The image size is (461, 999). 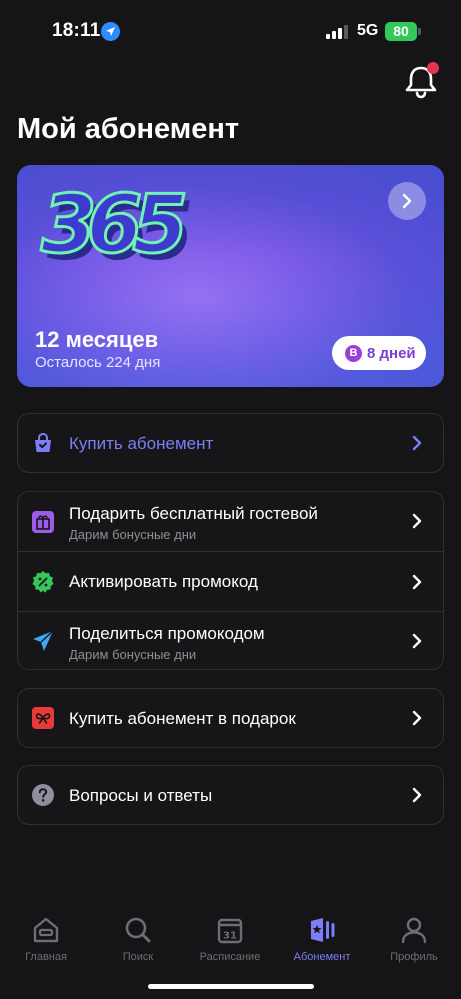 What do you see at coordinates (230, 957) in the screenshot?
I see `tab-schedule-label: Расписание` at bounding box center [230, 957].